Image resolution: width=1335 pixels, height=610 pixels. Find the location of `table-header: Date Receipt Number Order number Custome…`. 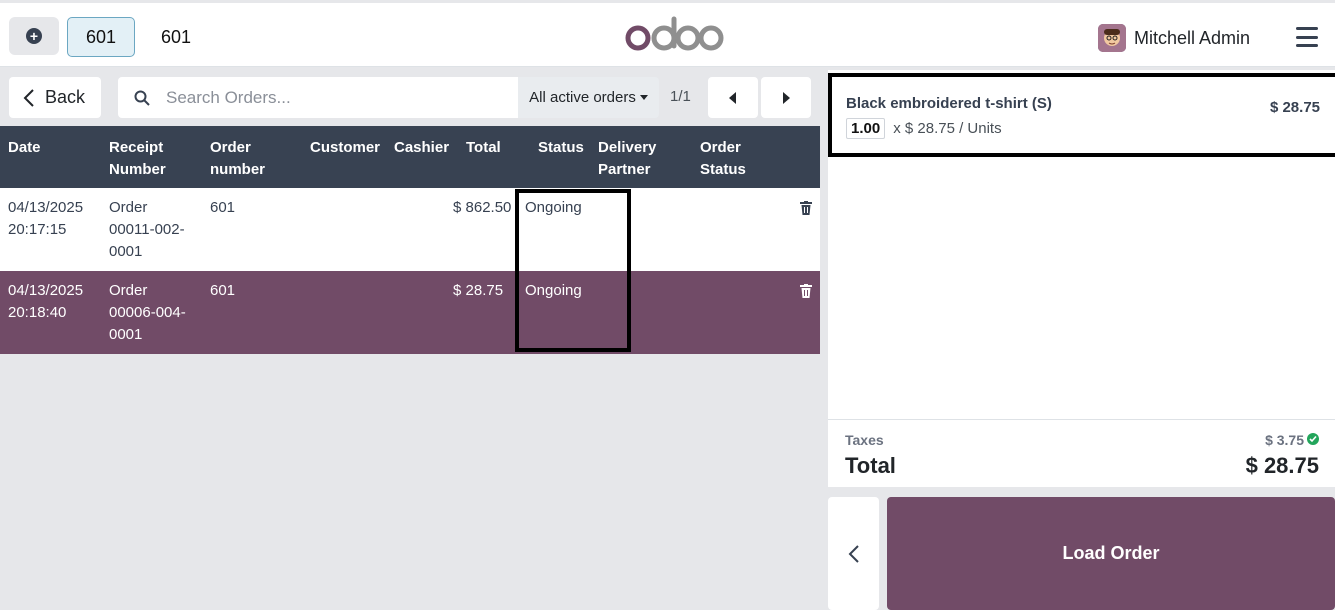

table-header: Date Receipt Number Order number Custome… is located at coordinates (410, 157).